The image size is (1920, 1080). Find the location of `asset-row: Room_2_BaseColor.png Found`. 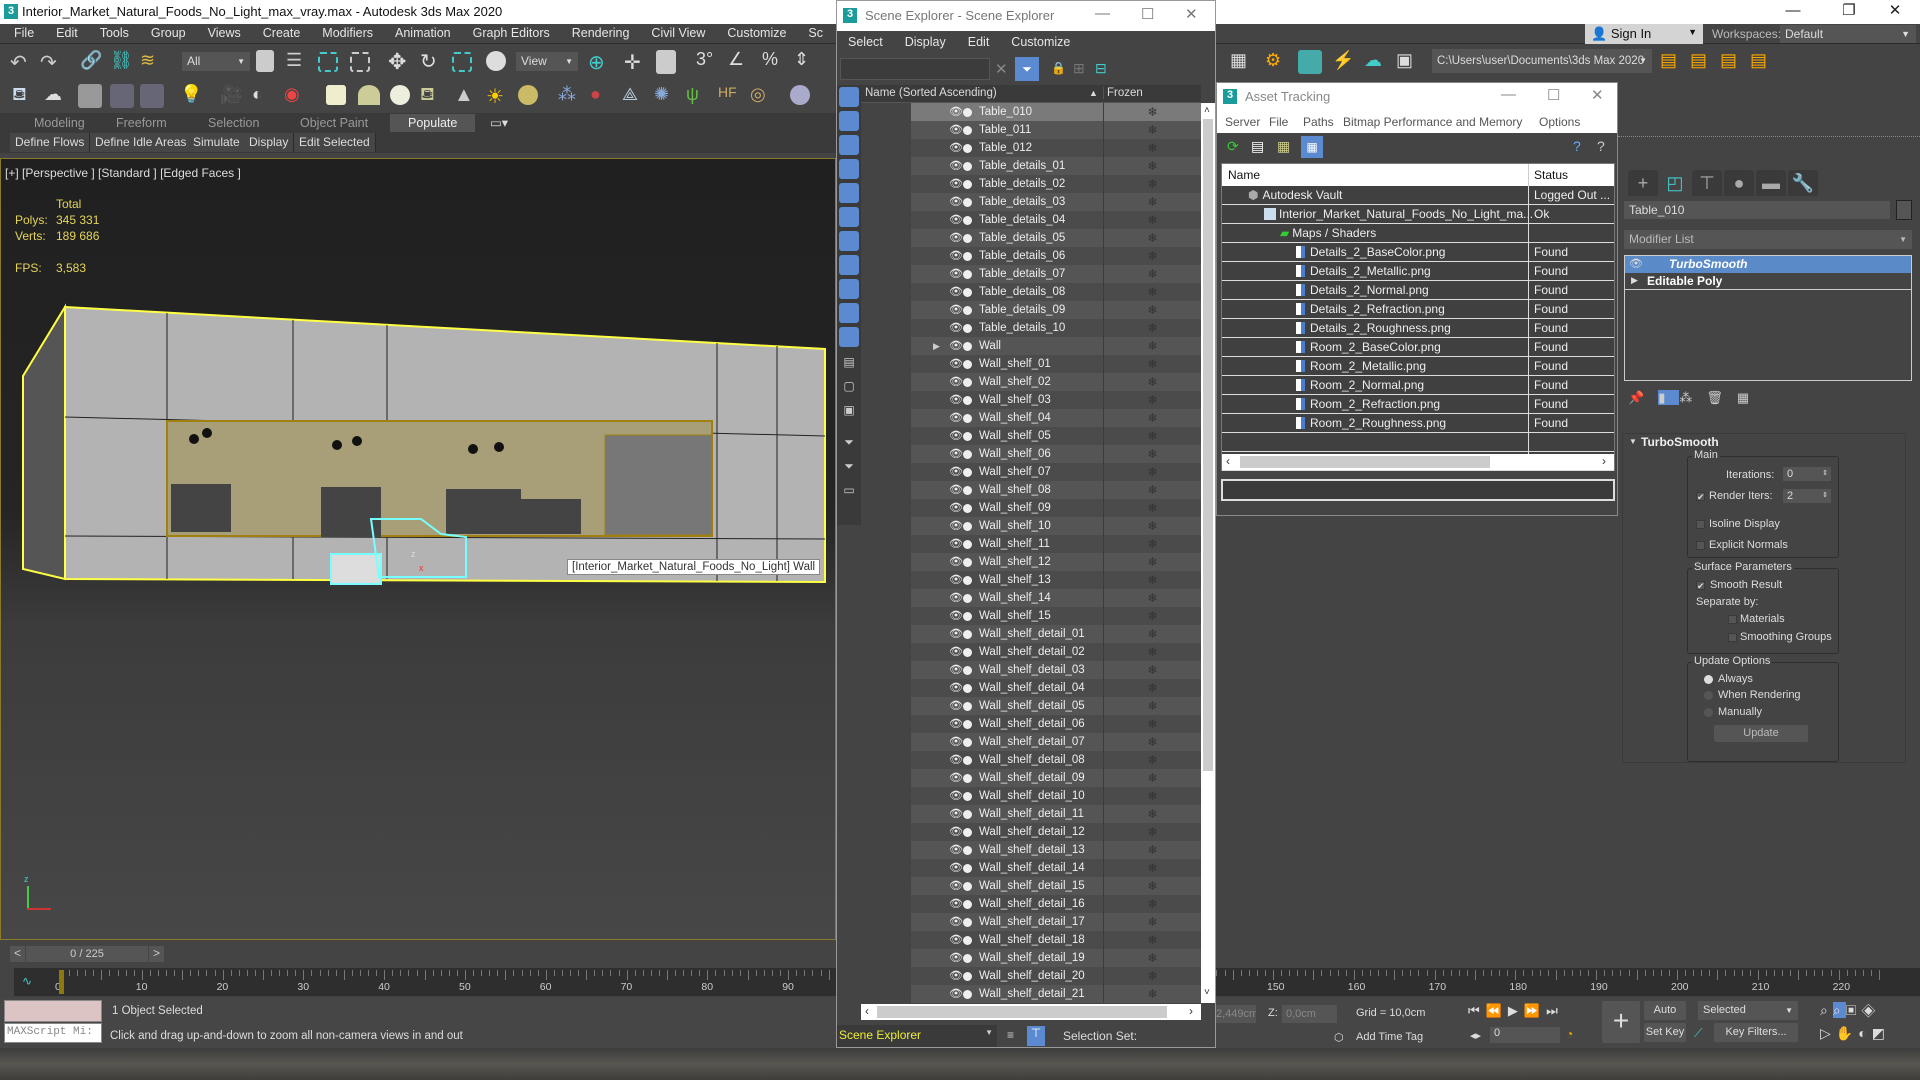

asset-row: Room_2_BaseColor.png Found is located at coordinates (1418, 347).